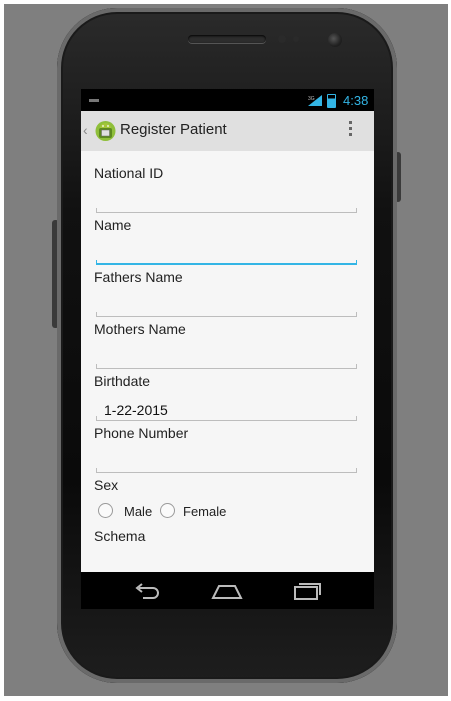 The width and height of the screenshot is (451, 701). I want to click on phone-number-field, so click(226, 465).